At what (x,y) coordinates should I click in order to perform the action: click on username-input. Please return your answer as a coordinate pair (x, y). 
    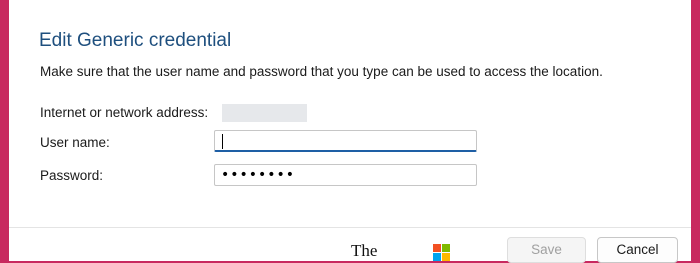
    Looking at the image, I should click on (345, 141).